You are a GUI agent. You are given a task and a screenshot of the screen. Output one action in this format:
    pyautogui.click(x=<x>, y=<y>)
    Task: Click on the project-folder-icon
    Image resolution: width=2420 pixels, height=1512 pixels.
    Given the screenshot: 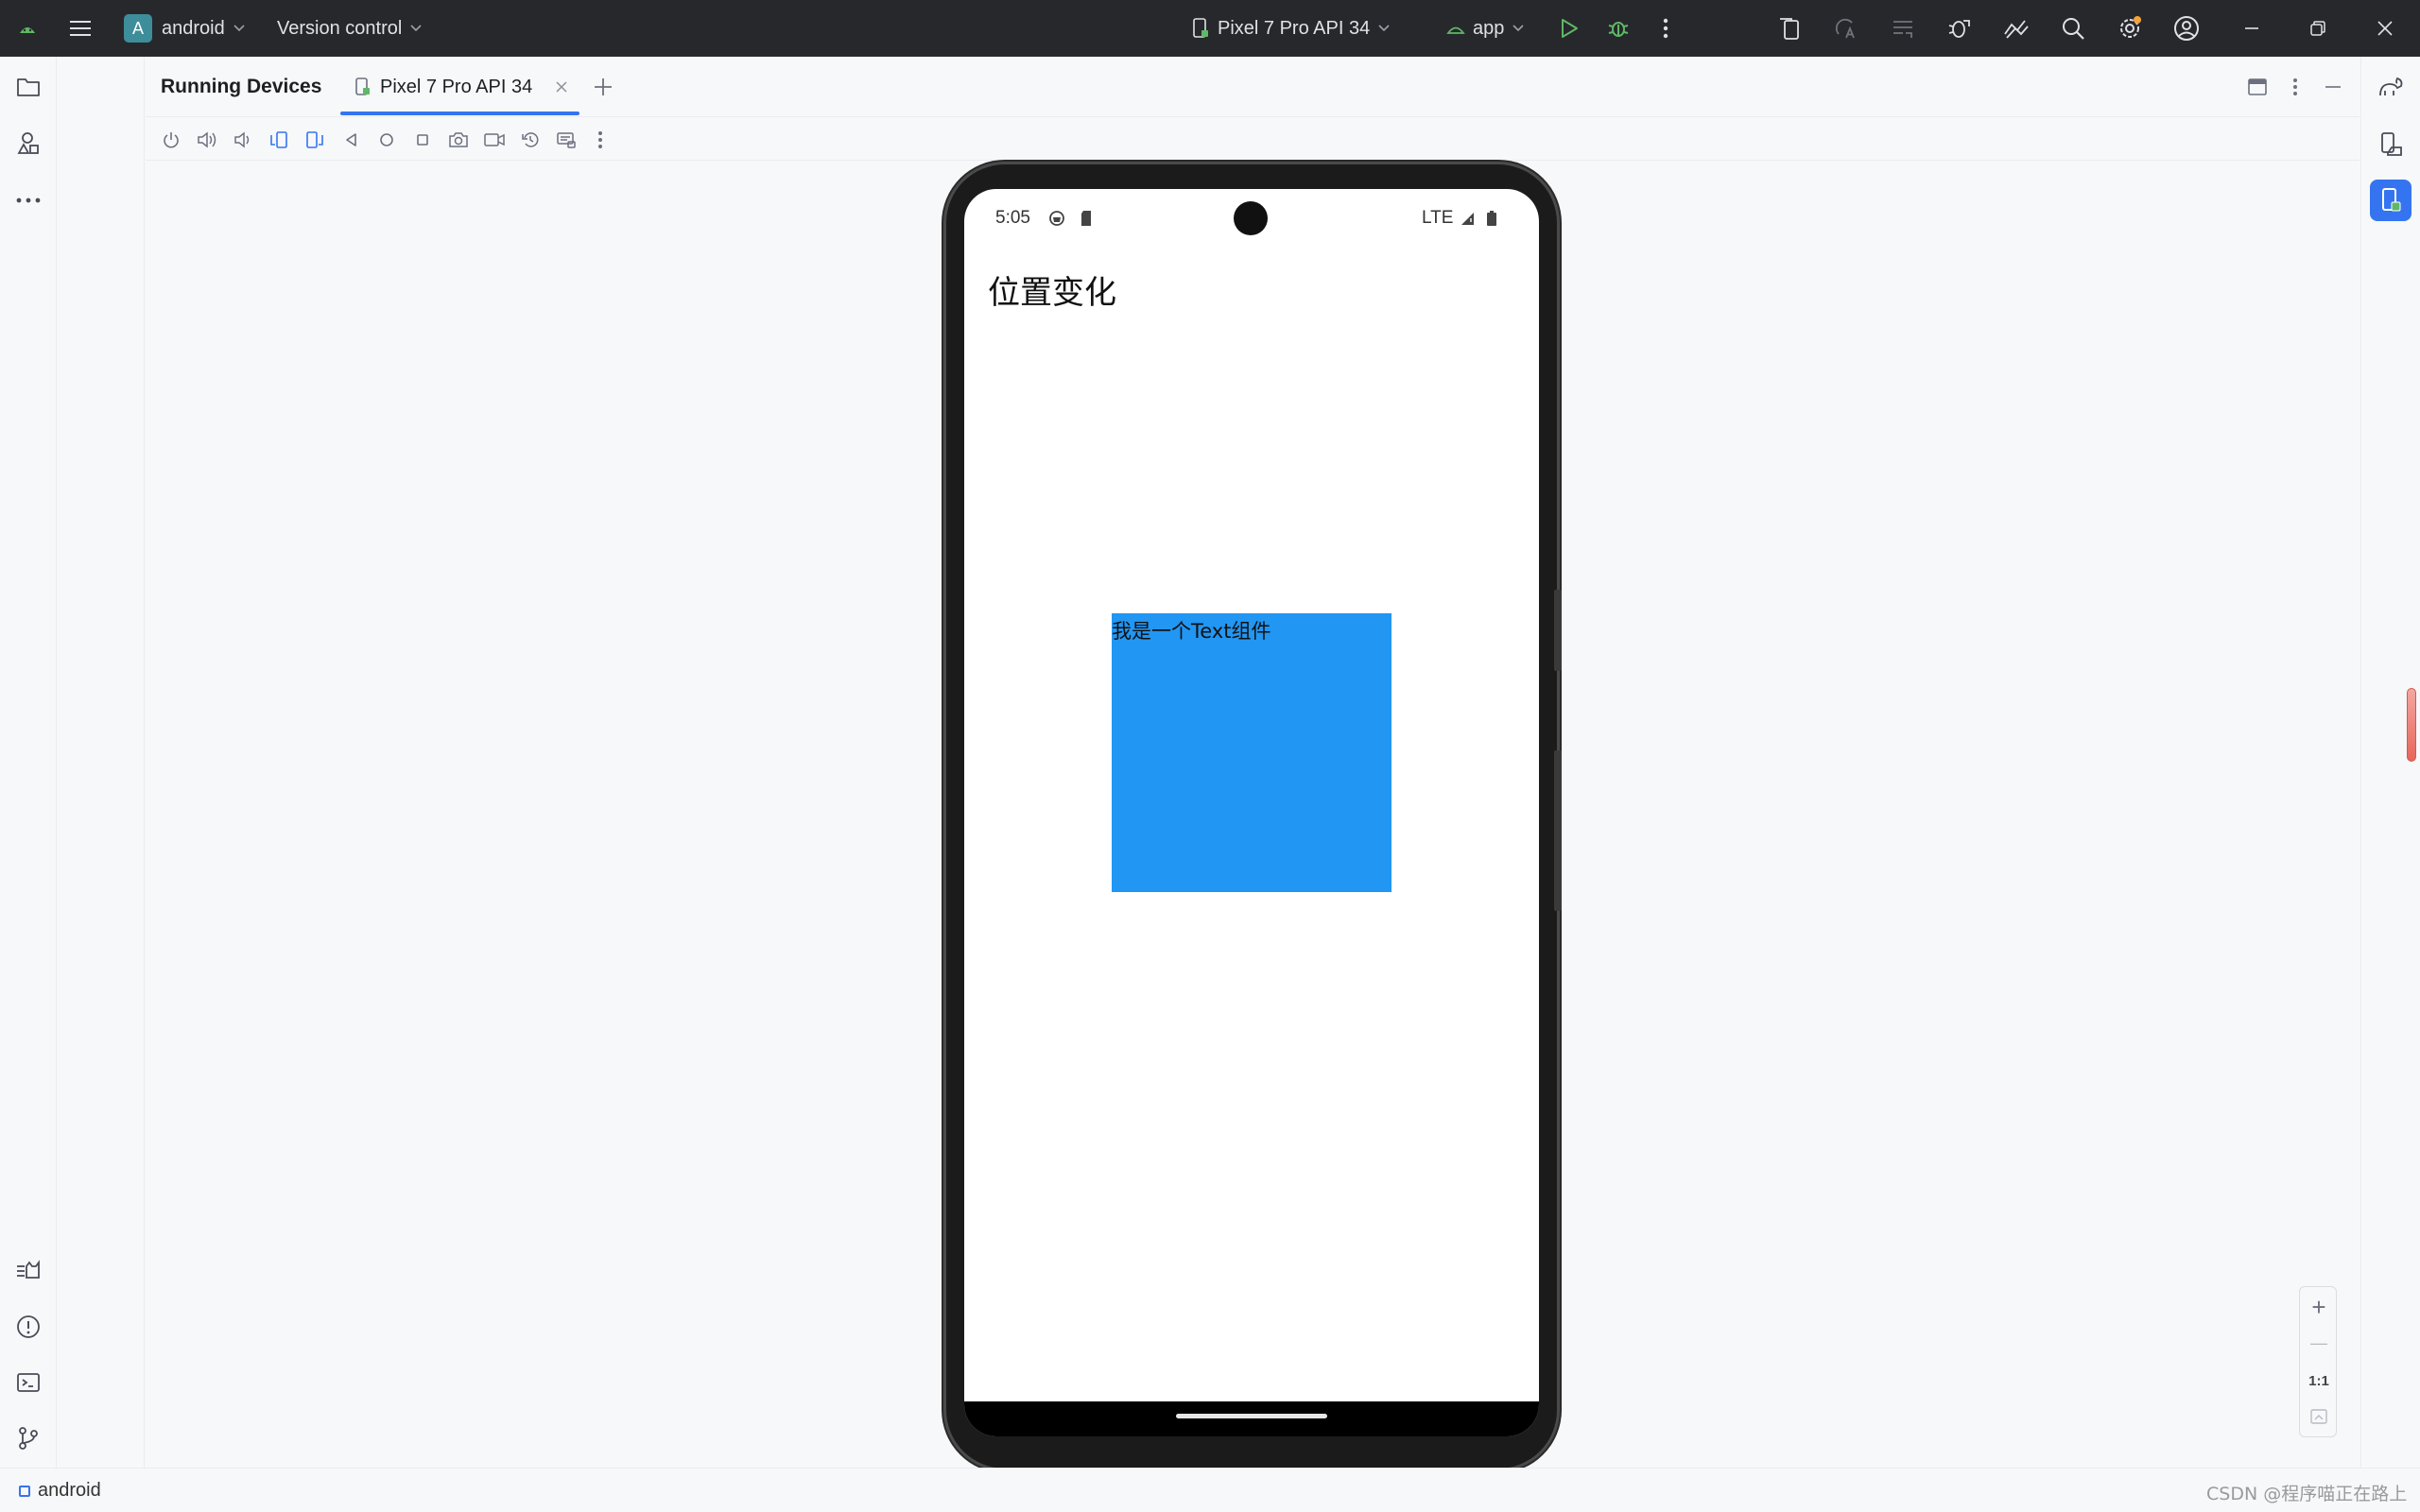 What is the action you would take?
    pyautogui.click(x=28, y=87)
    